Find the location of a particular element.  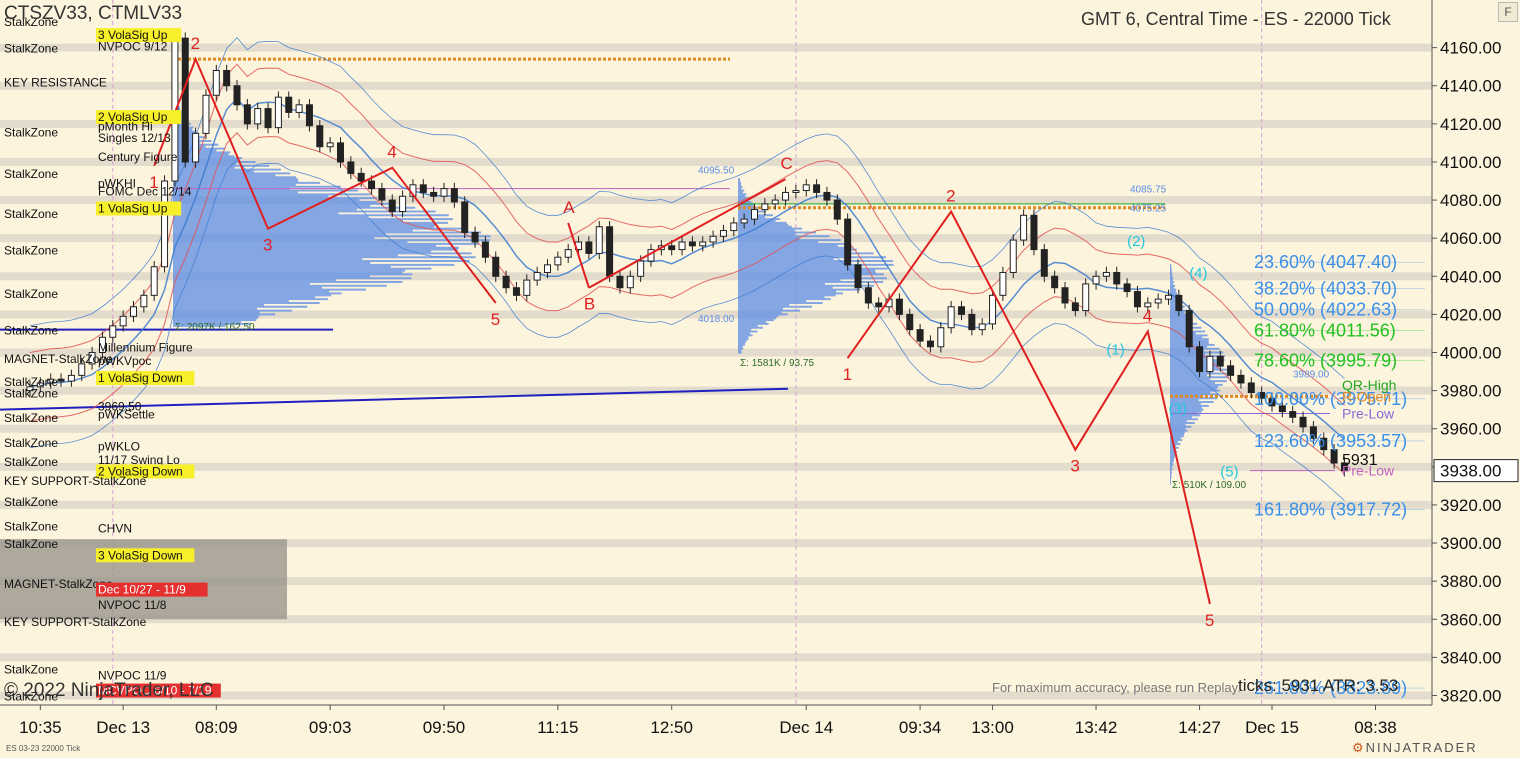

x-tick-label: 09:34 is located at coordinates (920, 727).